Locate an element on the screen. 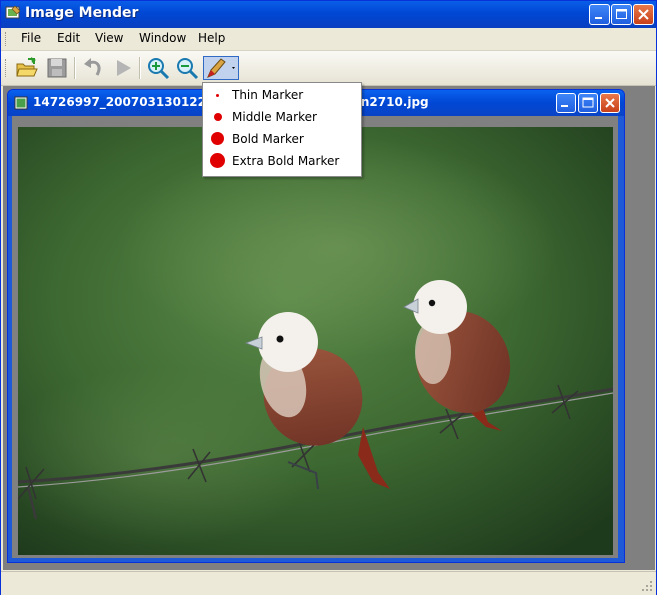 Image resolution: width=657 pixels, height=595 pixels. zoom-in-icon is located at coordinates (159, 69).